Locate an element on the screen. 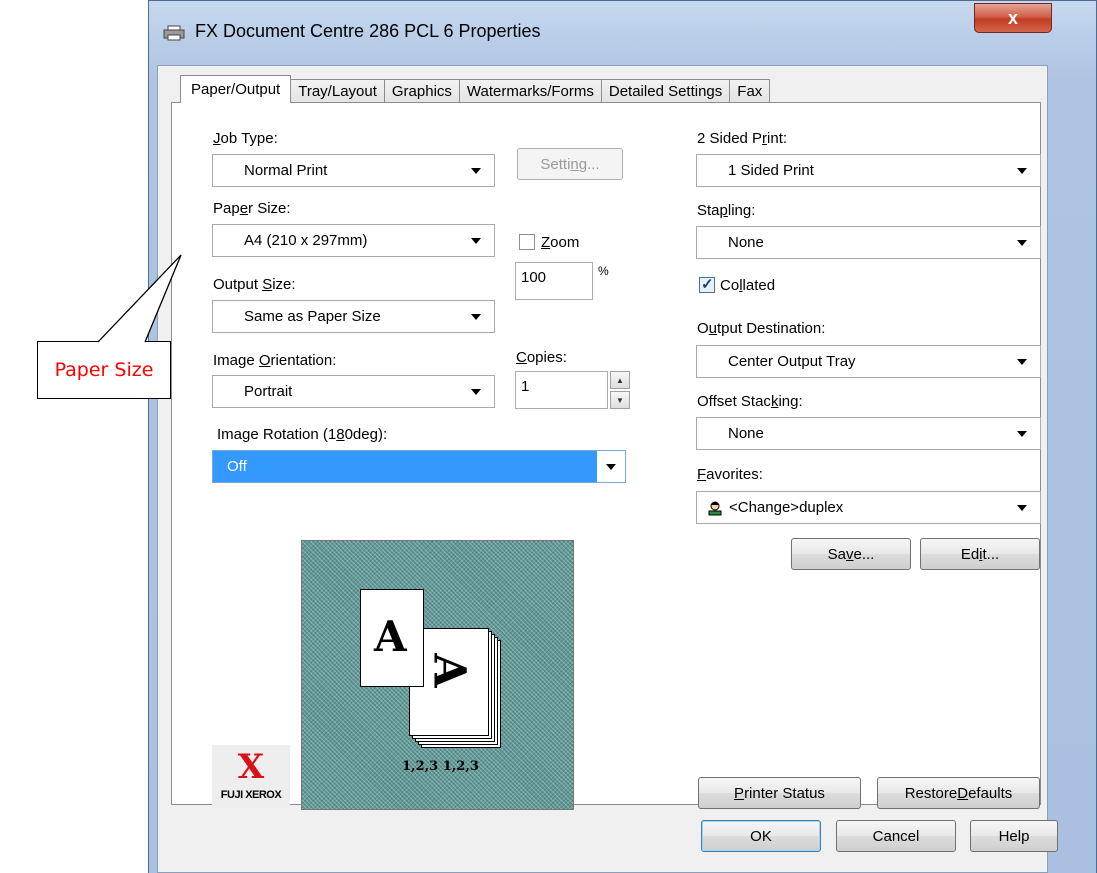  copies-spinner: ▲ ▼ is located at coordinates (620, 390).